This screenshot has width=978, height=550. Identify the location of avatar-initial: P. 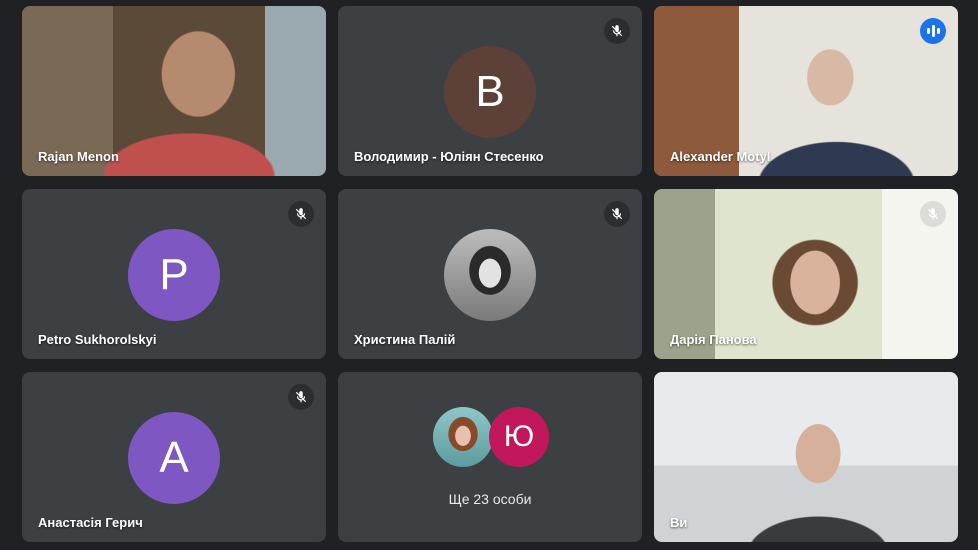
(174, 274).